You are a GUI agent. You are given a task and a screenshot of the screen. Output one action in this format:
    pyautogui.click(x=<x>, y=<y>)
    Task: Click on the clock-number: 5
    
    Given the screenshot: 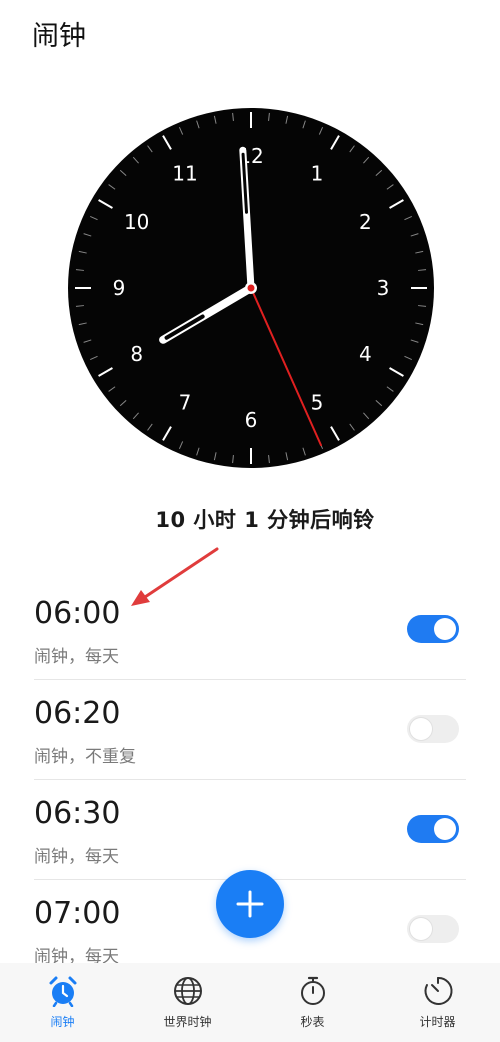 What is the action you would take?
    pyautogui.click(x=317, y=402)
    